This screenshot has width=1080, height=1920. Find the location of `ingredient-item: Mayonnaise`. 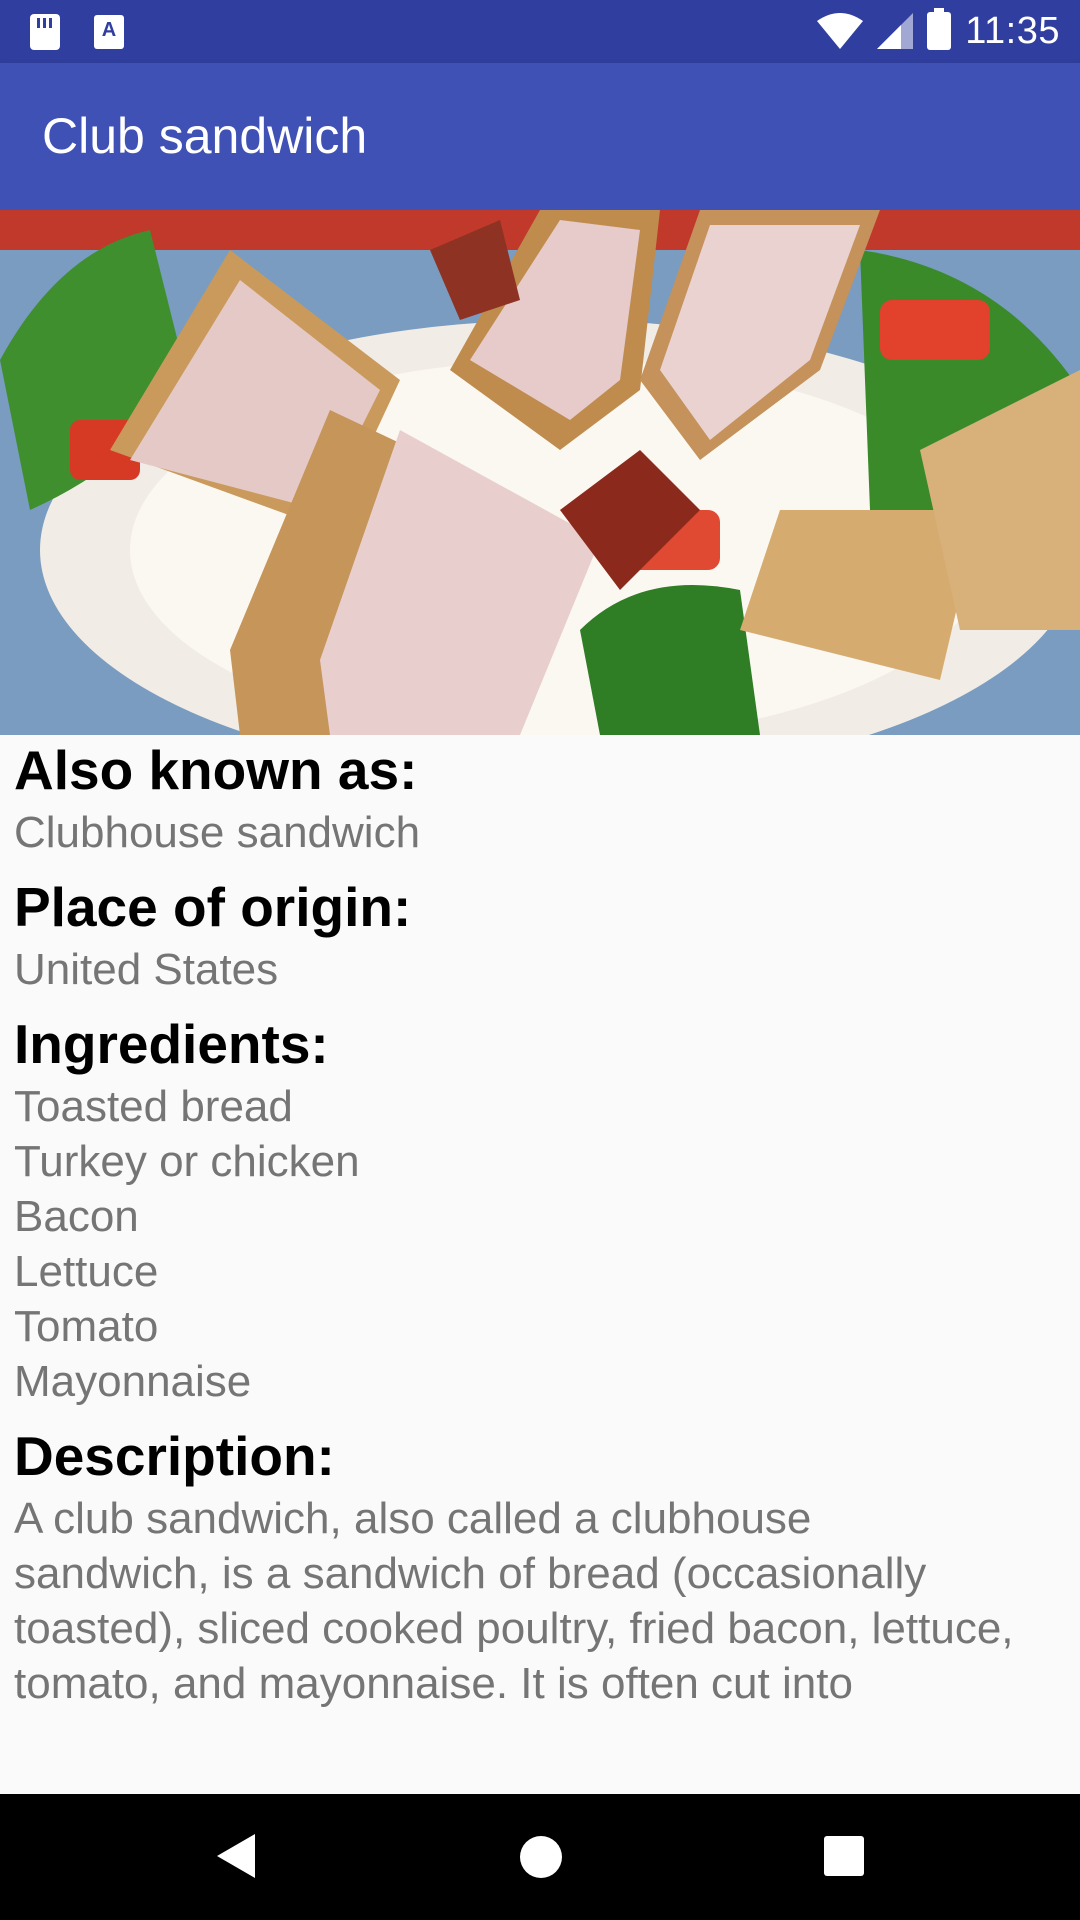

ingredient-item: Mayonnaise is located at coordinates (133, 1381).